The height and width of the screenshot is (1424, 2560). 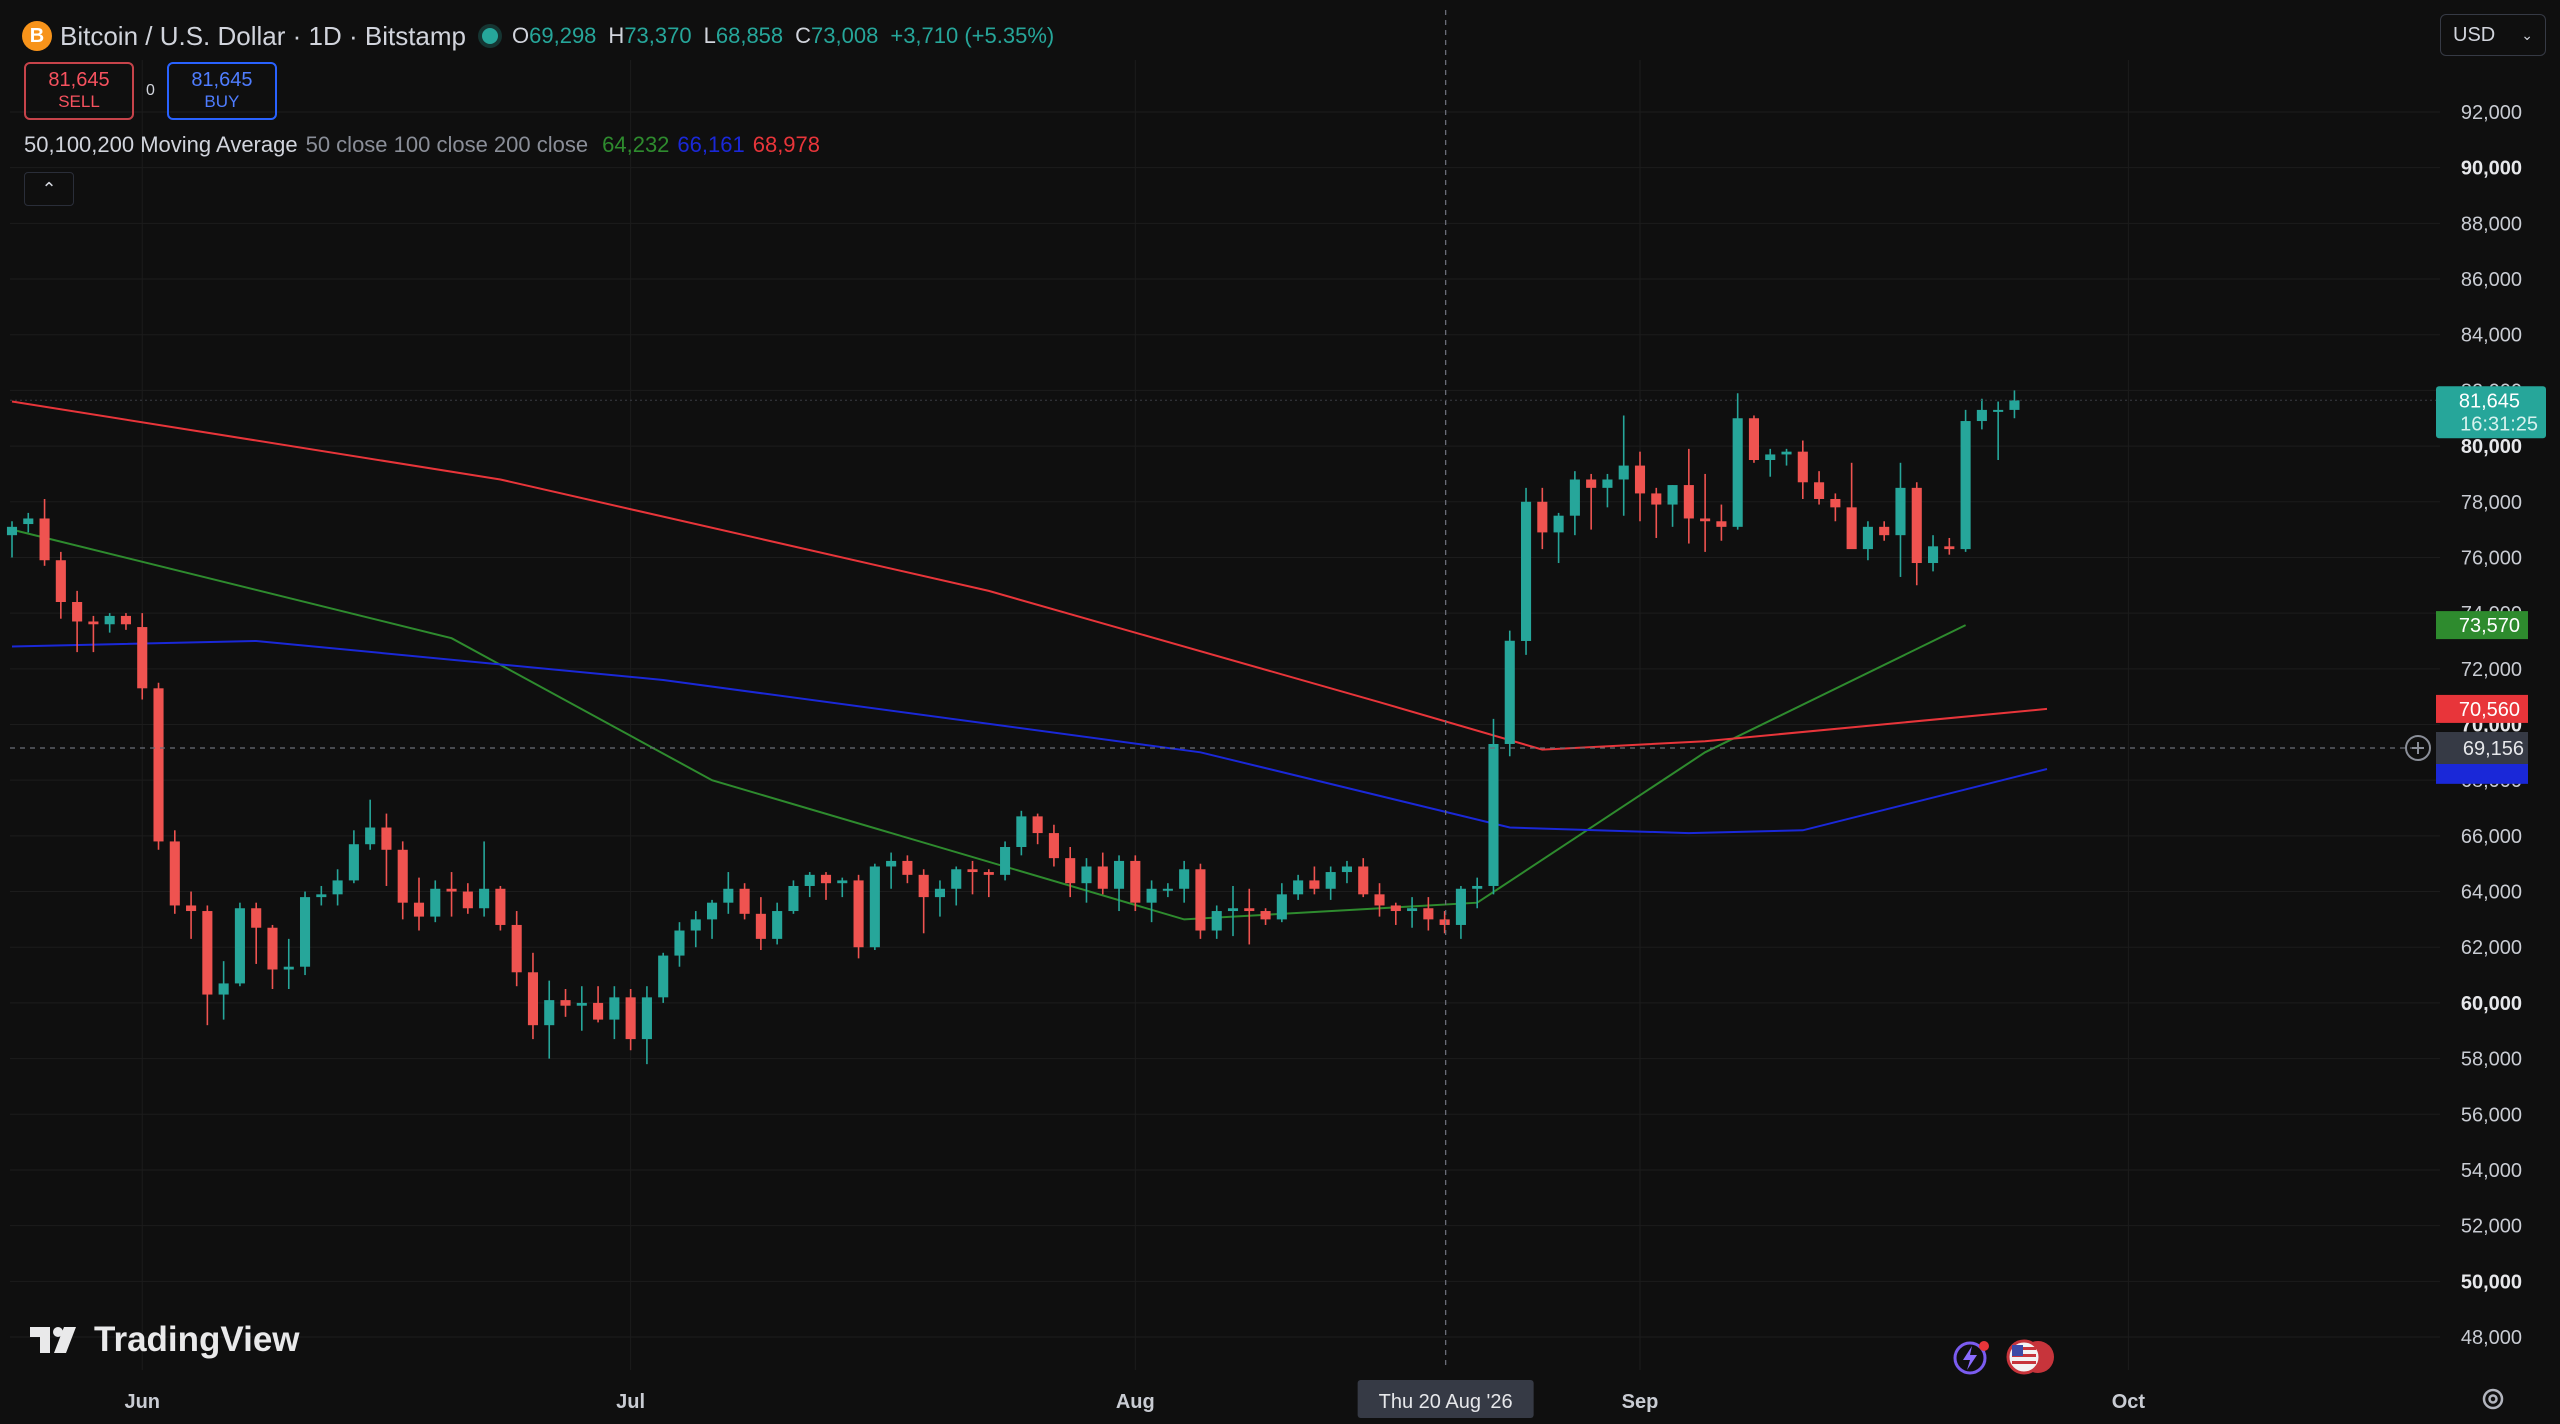 I want to click on symbol-title: Bitcoin / U.S. Dollar · 1D · Bitstamp, so click(x=263, y=36).